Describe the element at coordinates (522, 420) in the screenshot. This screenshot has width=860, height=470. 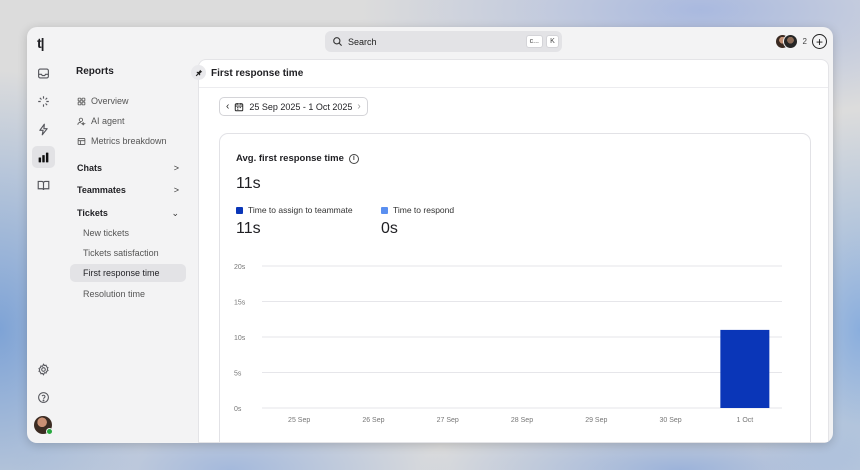
I see `x-tick-label: 28 Sep` at that location.